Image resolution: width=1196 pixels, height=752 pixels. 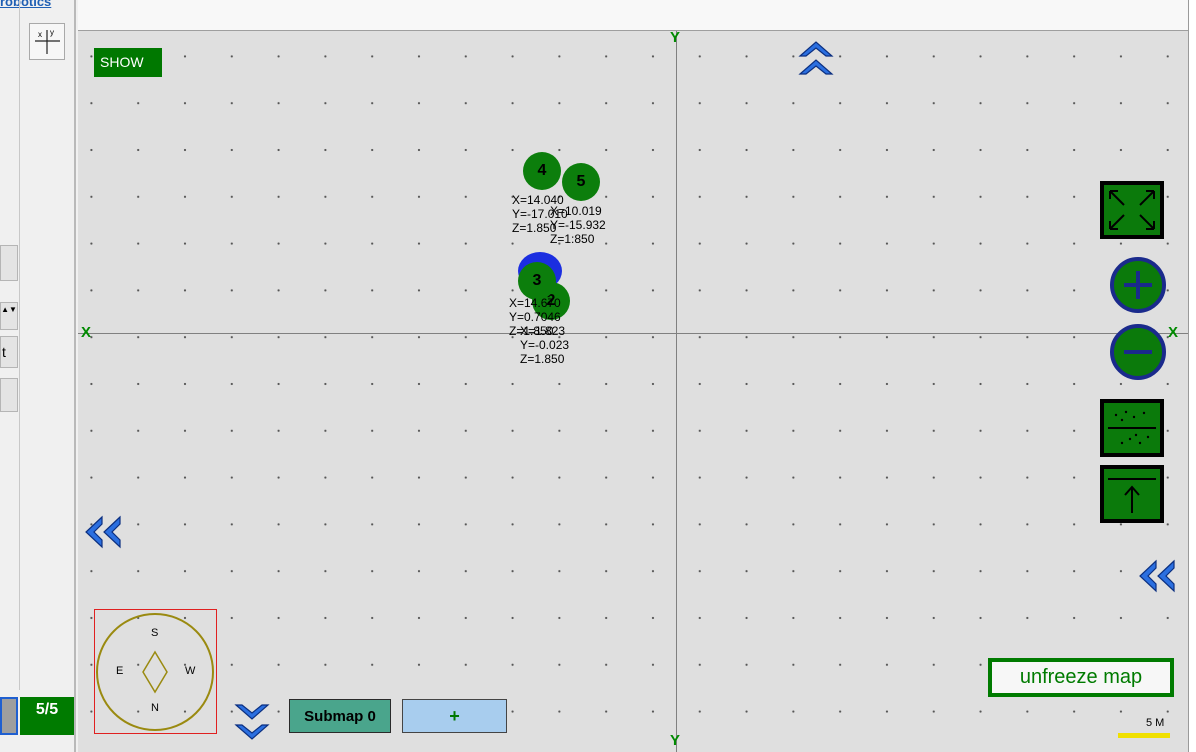 I want to click on side-button, so click(x=9, y=263).